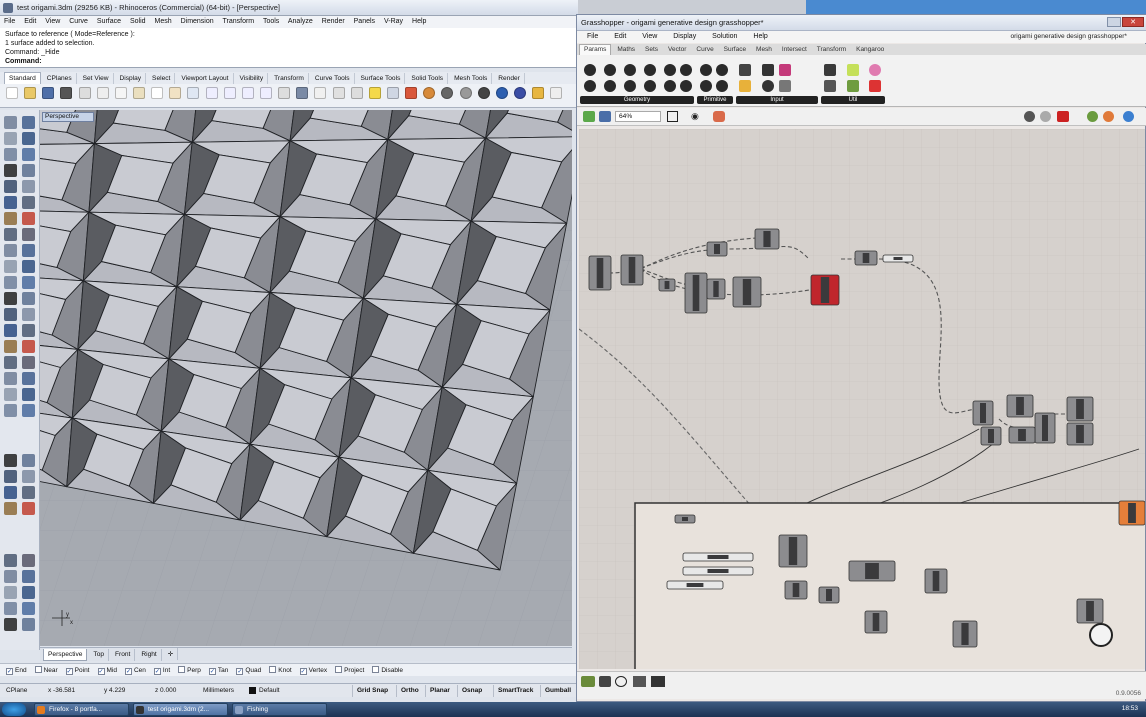  I want to click on point-param-icon, so click(590, 70).